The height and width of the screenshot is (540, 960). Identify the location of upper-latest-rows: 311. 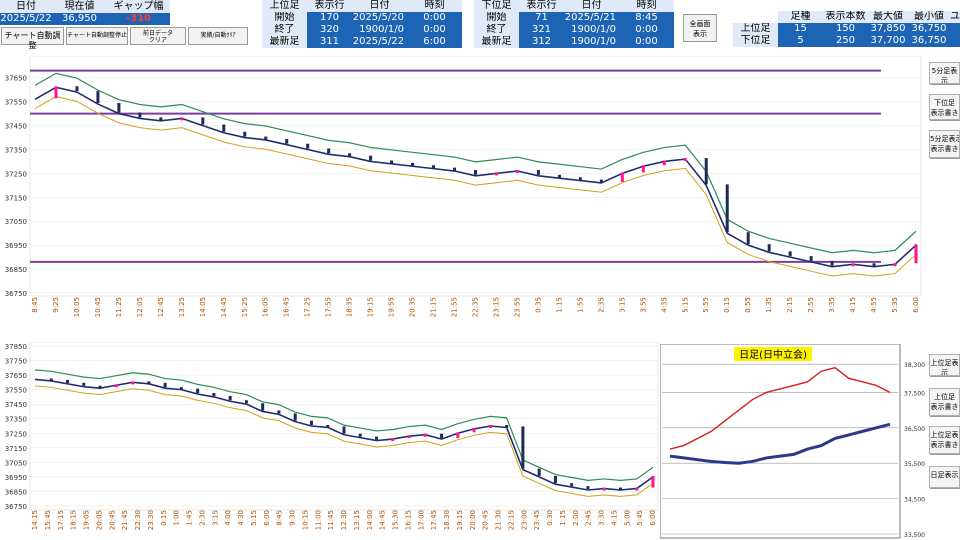
(329, 42).